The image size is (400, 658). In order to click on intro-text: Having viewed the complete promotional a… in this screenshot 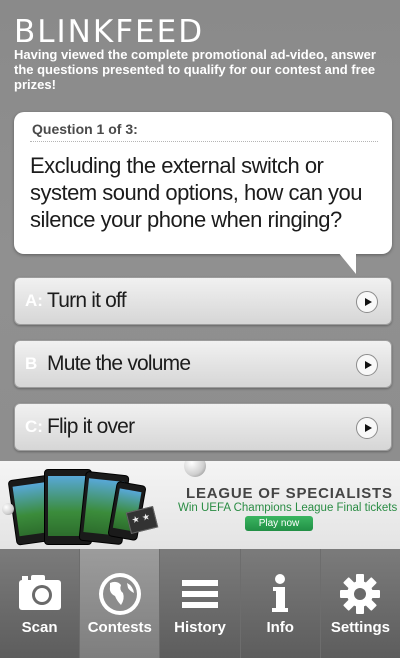, I will do `click(195, 69)`.